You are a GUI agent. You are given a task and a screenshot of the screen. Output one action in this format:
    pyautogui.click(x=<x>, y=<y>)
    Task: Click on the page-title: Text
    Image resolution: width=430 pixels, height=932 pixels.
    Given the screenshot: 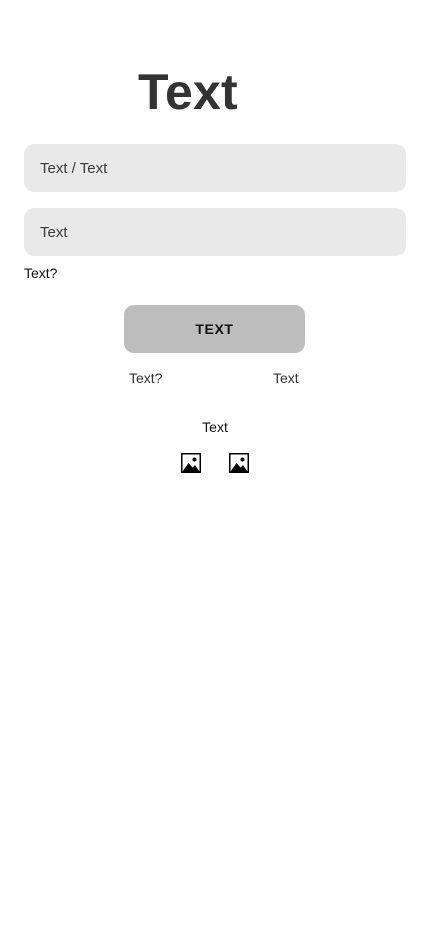 What is the action you would take?
    pyautogui.click(x=188, y=92)
    